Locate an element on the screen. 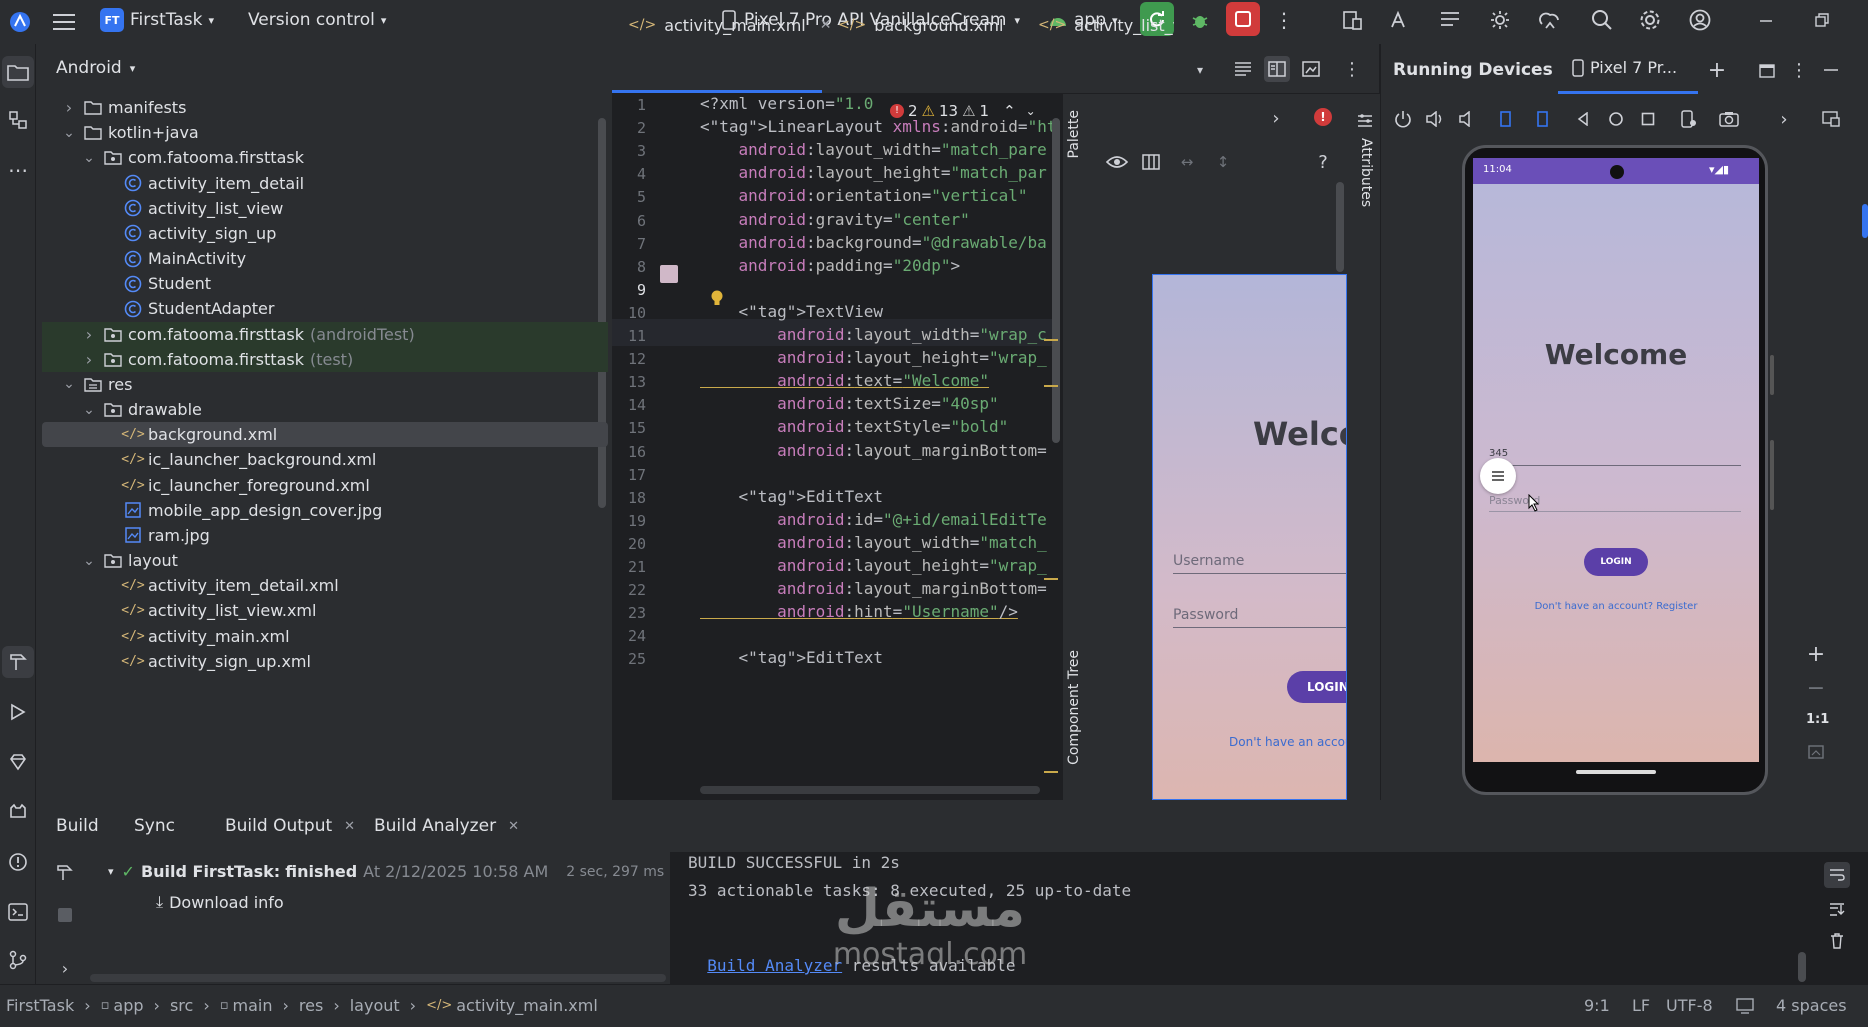  logcat-icon is located at coordinates (18, 812).